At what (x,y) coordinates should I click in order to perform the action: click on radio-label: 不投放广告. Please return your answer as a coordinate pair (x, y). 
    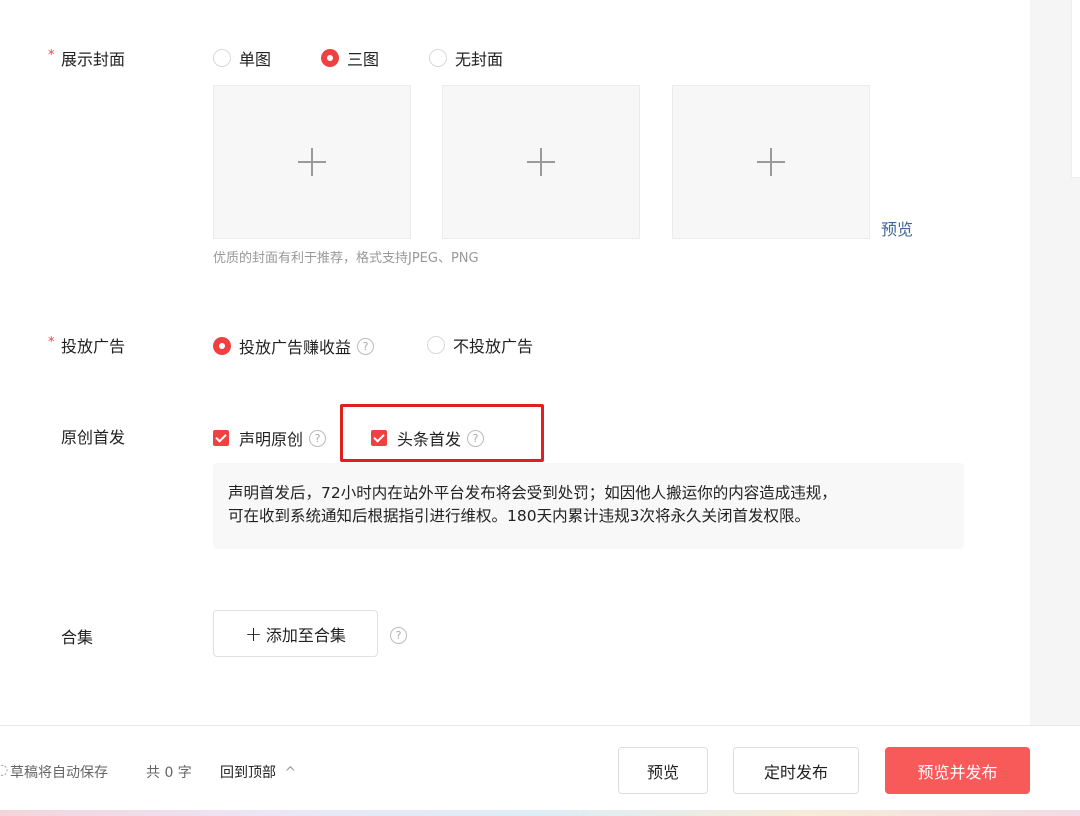
    Looking at the image, I should click on (493, 346).